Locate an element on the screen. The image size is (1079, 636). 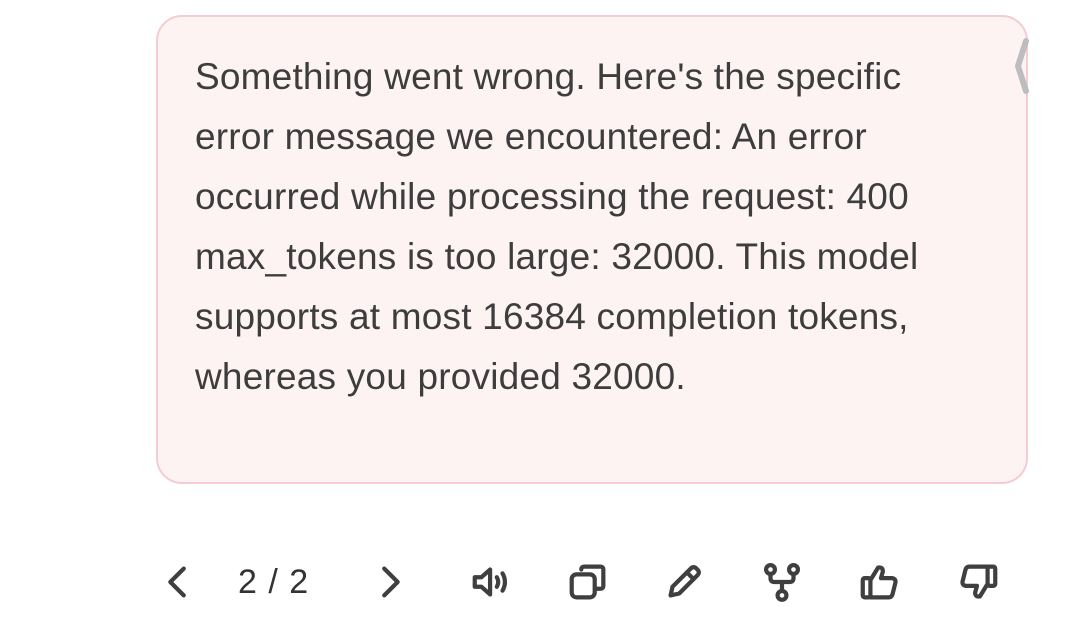
chevron-right-icon is located at coordinates (391, 582).